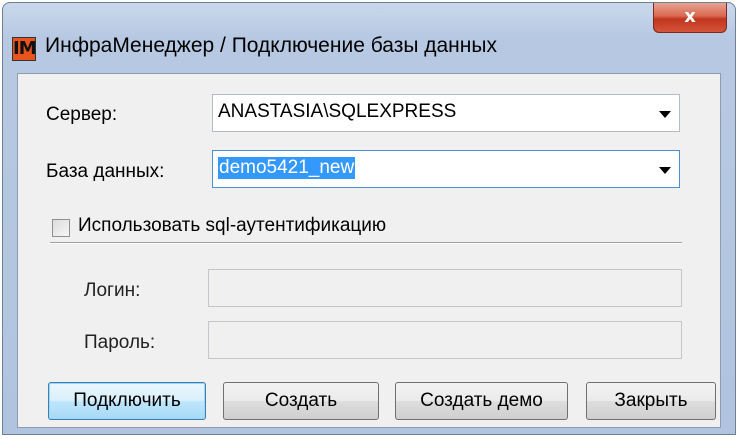 This screenshot has height=439, width=740. What do you see at coordinates (271, 45) in the screenshot?
I see `window-title: ИнфраМенеджер / Подключение базы данных` at bounding box center [271, 45].